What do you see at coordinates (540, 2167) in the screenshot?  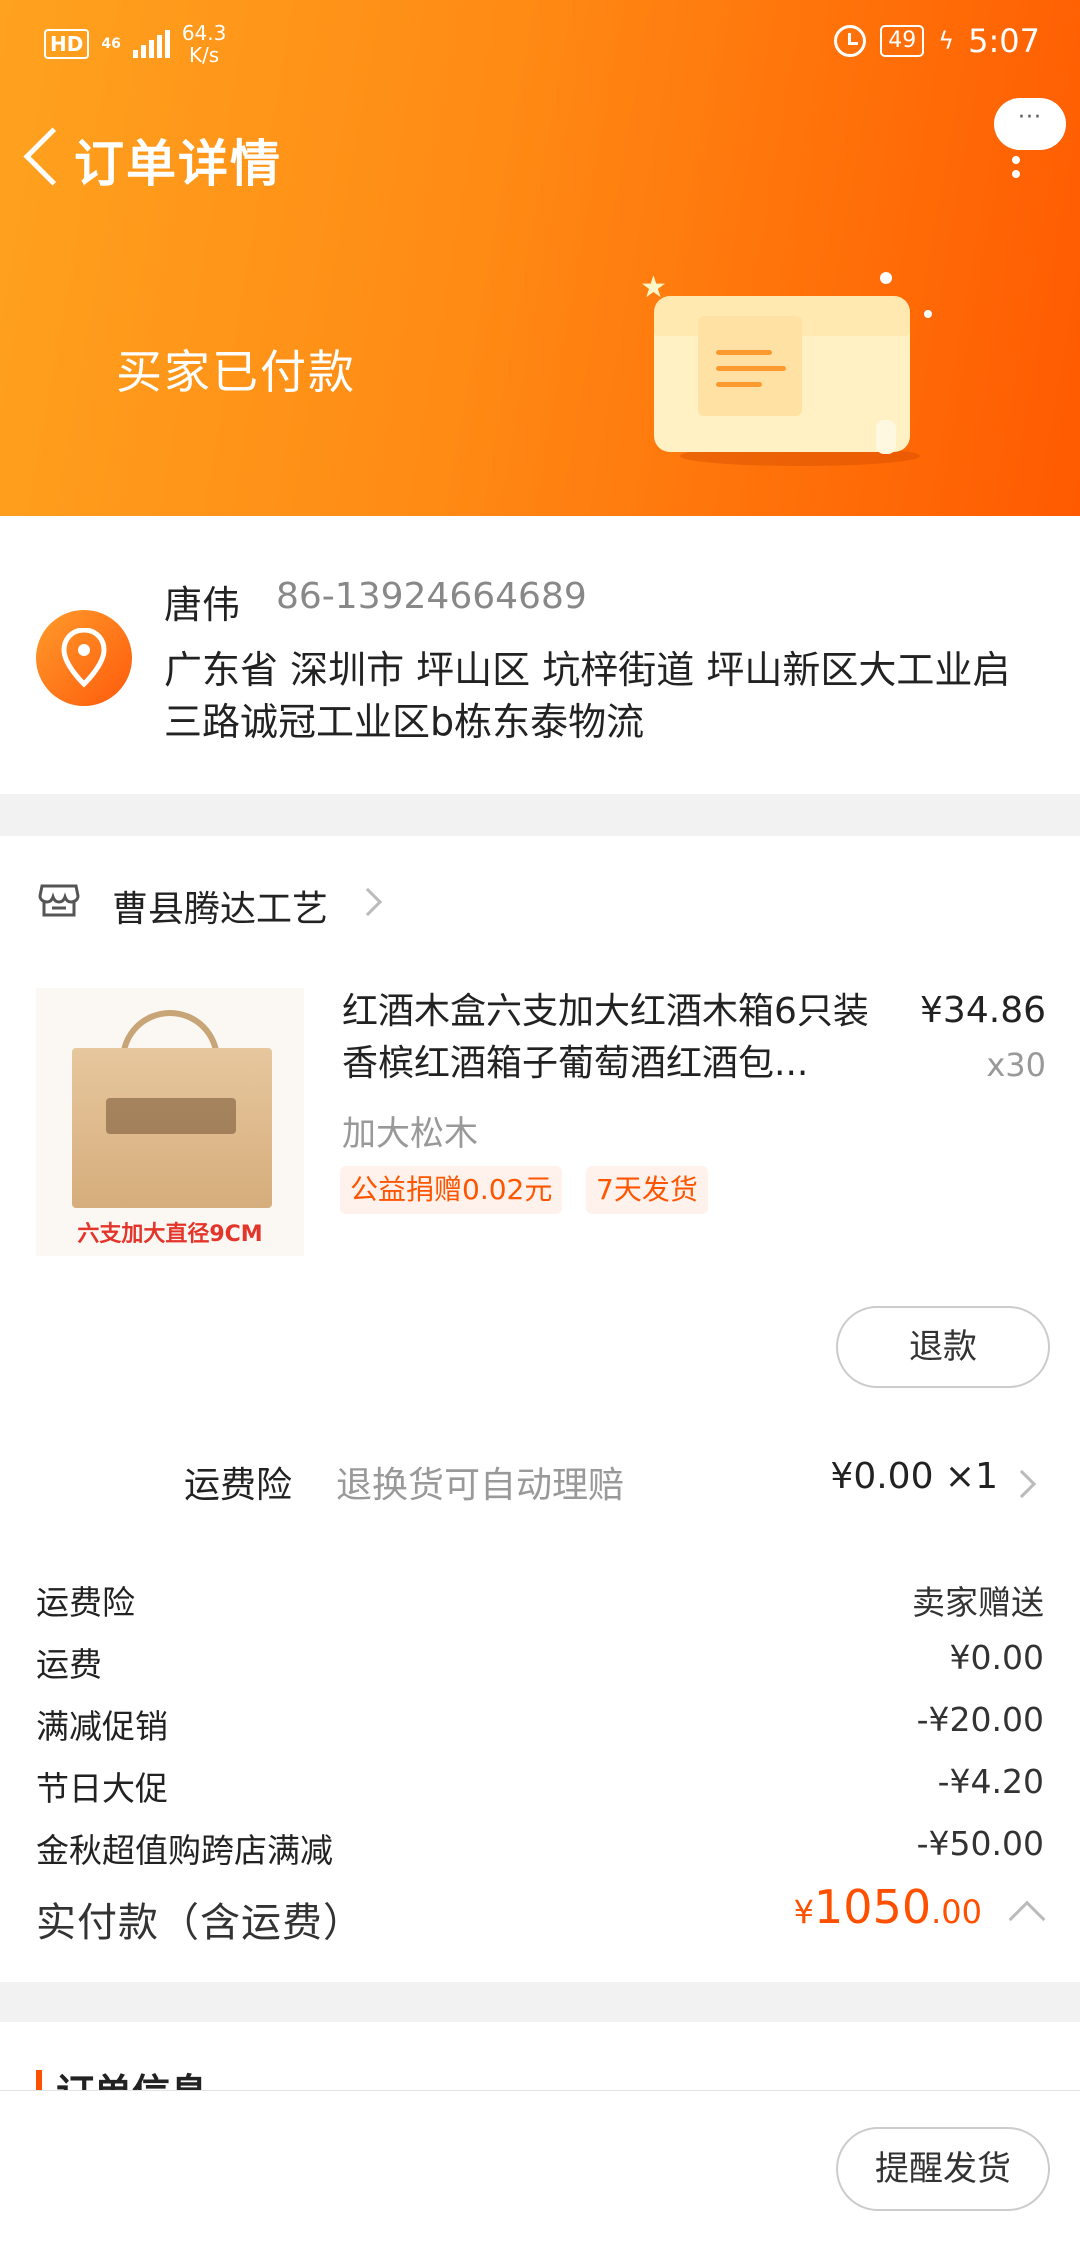 I see `bottom-action-bar: 提醒发货` at bounding box center [540, 2167].